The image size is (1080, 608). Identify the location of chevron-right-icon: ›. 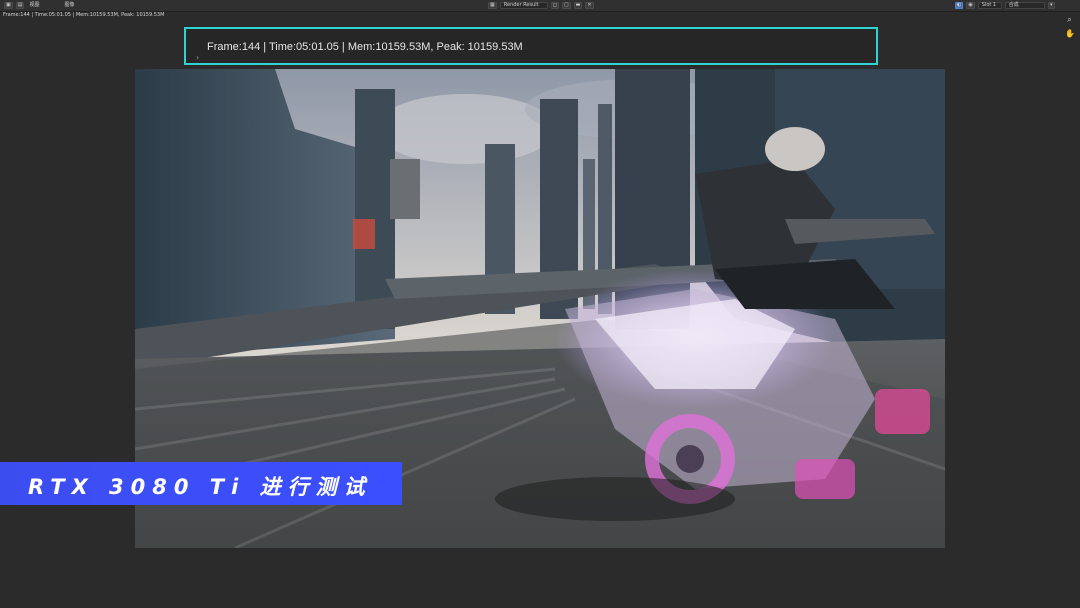
(198, 57).